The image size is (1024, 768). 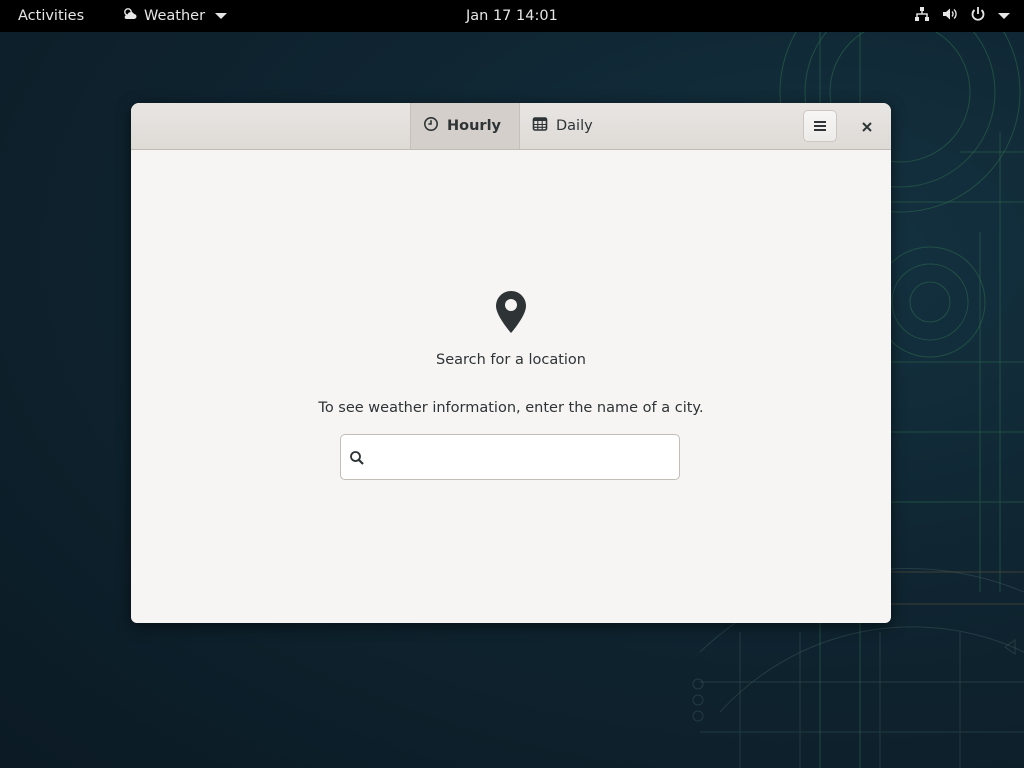 I want to click on clock: Jan 17 14:01, so click(x=512, y=16).